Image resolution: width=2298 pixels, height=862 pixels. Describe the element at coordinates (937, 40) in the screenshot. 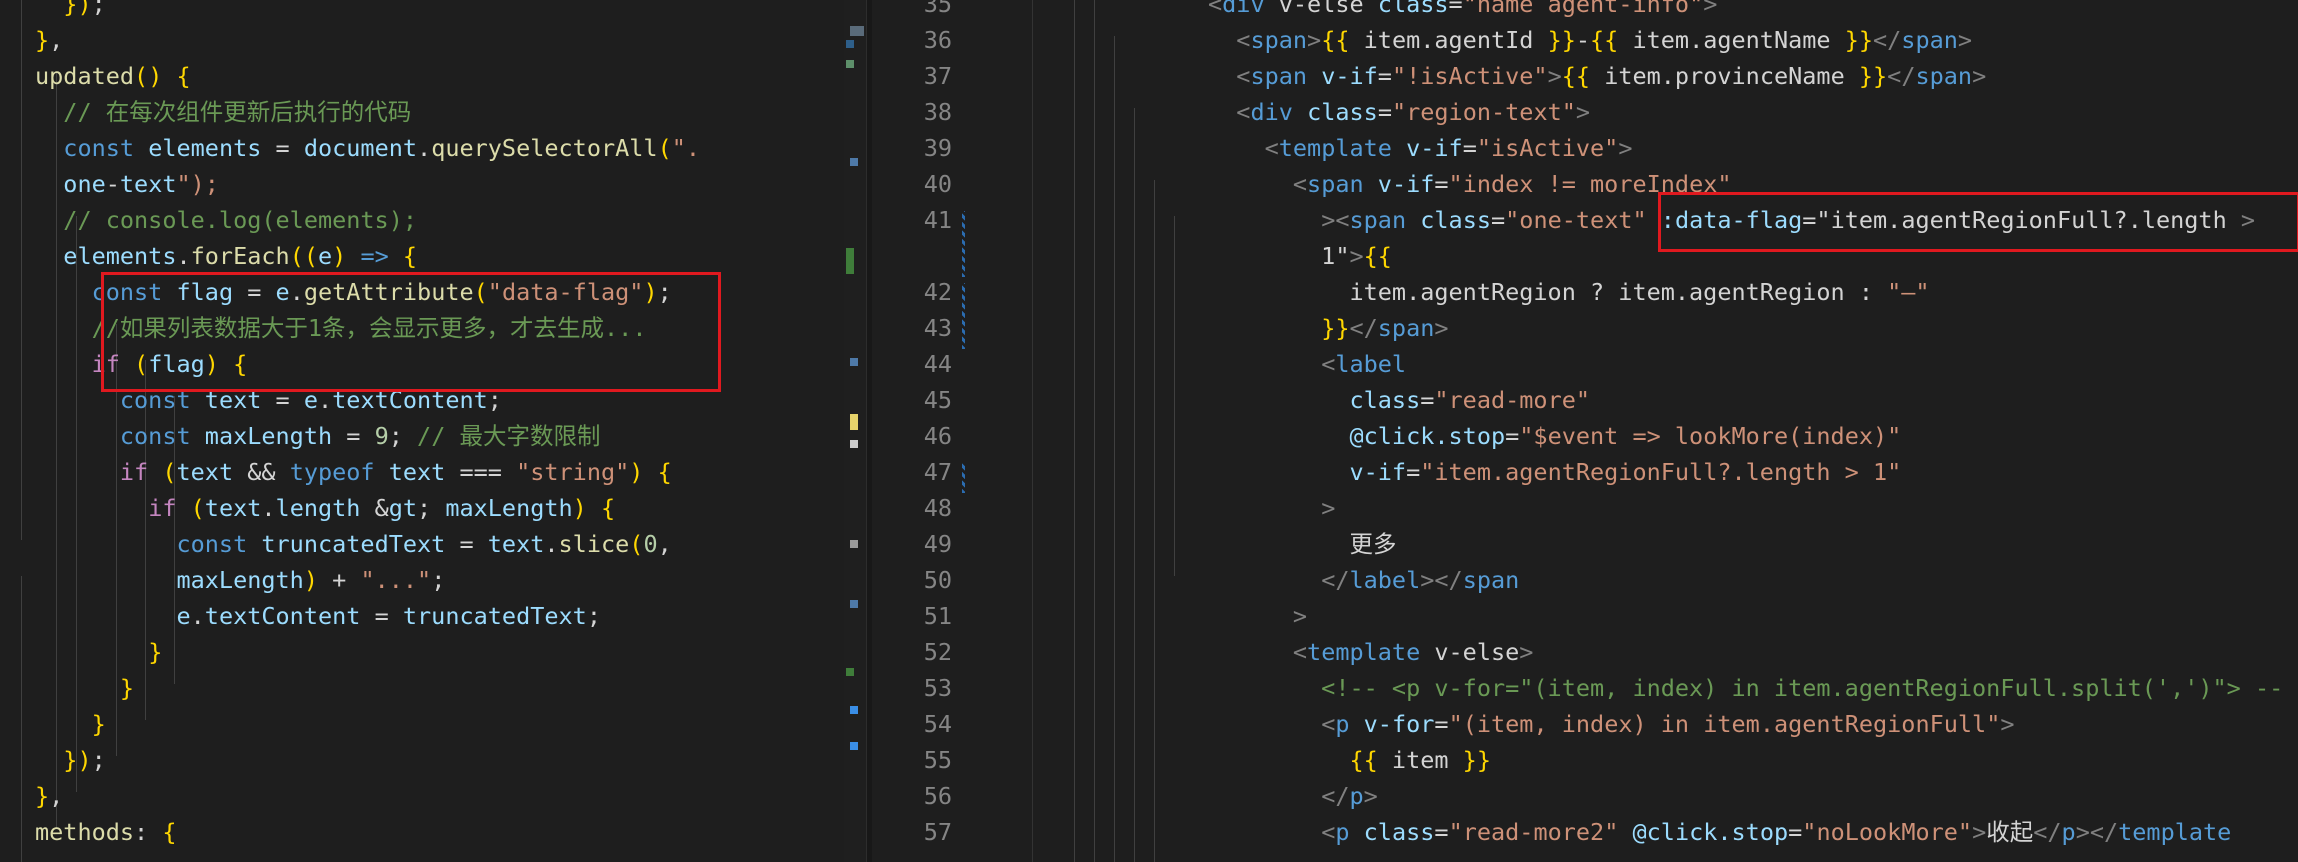

I see `line-number: 36` at that location.